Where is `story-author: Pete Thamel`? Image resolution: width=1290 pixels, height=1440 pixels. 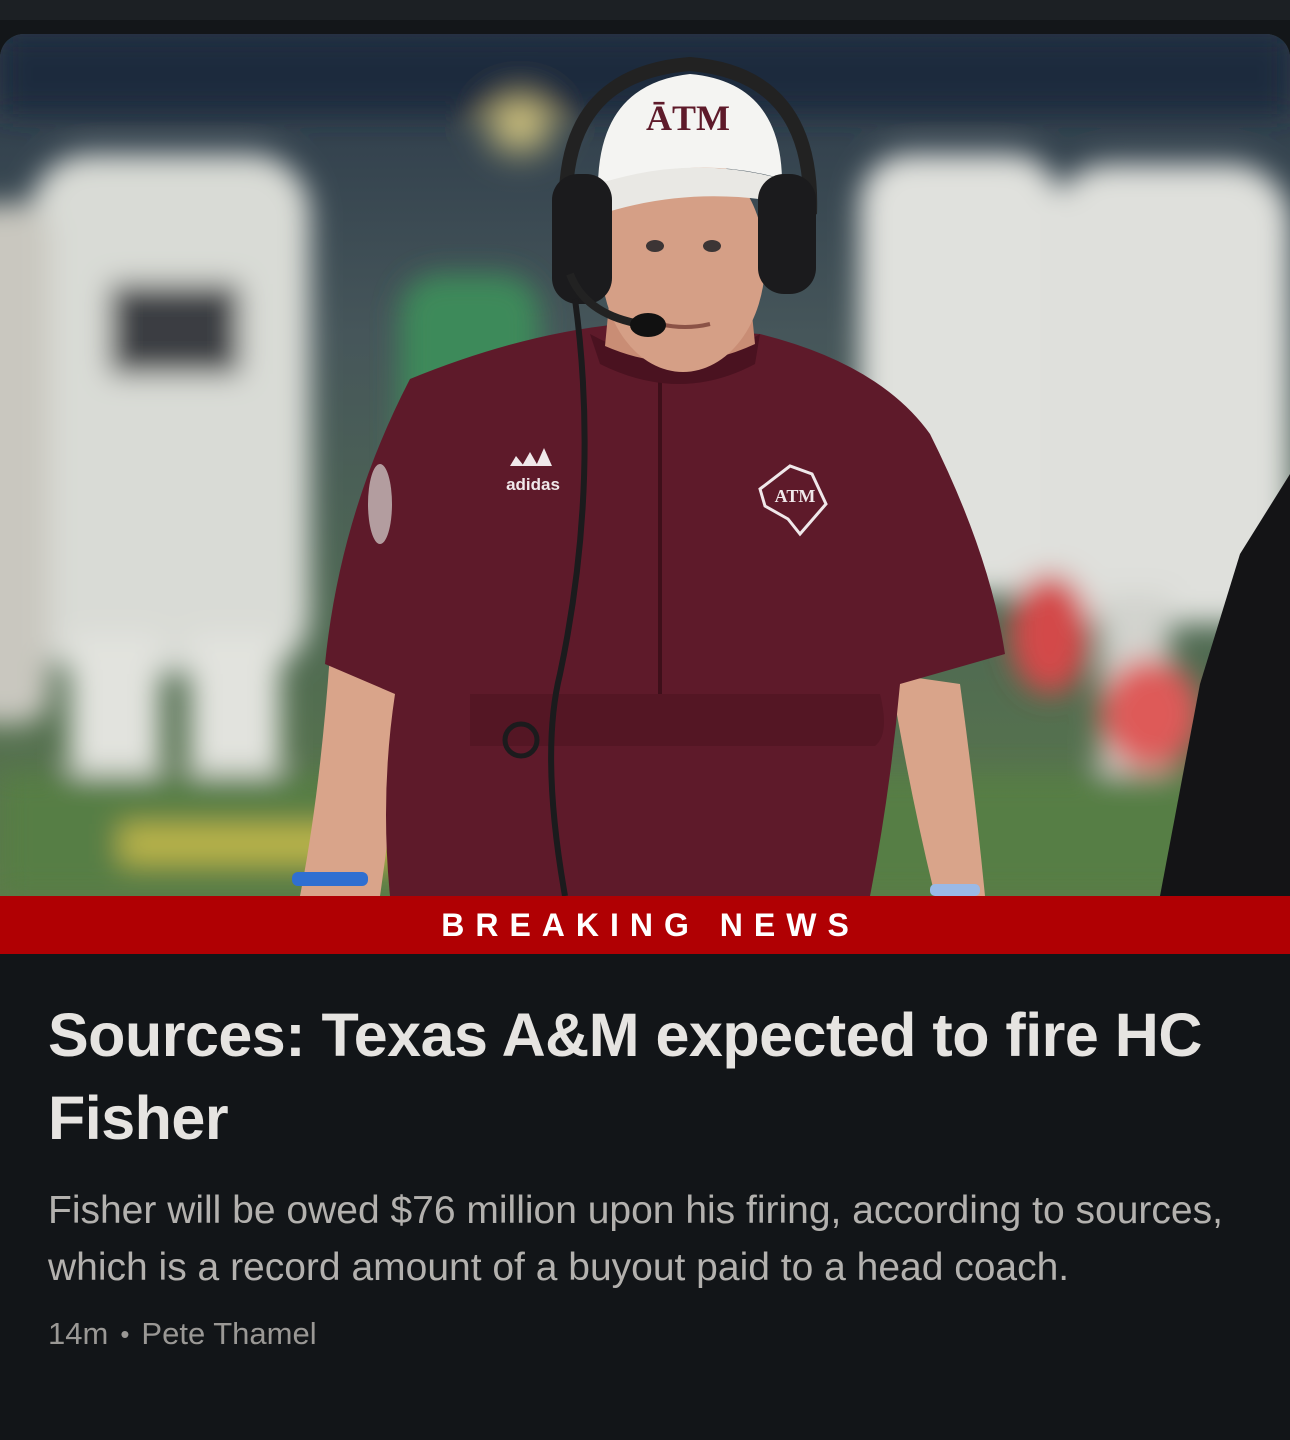
story-author: Pete Thamel is located at coordinates (228, 1334).